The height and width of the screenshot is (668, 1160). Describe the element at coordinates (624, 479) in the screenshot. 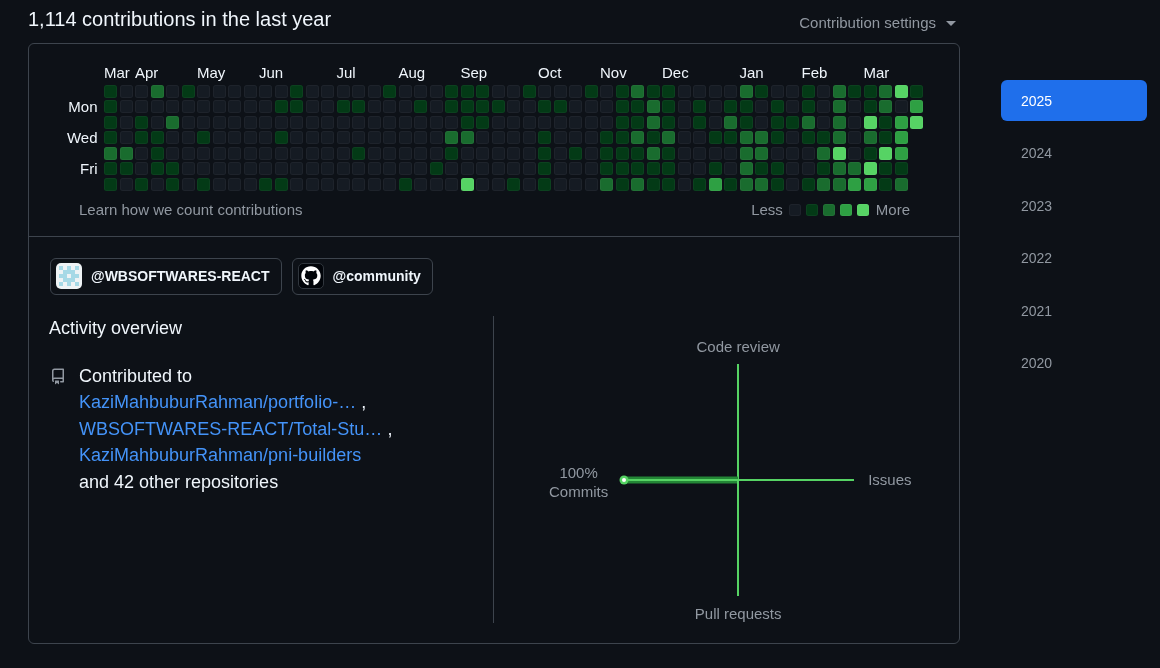

I see `data-point-icon` at that location.